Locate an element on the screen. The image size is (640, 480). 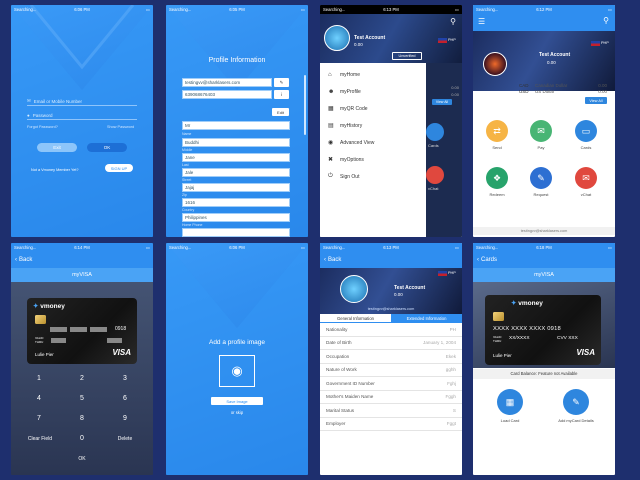
ok-key: OK is located at coordinates (82, 459).